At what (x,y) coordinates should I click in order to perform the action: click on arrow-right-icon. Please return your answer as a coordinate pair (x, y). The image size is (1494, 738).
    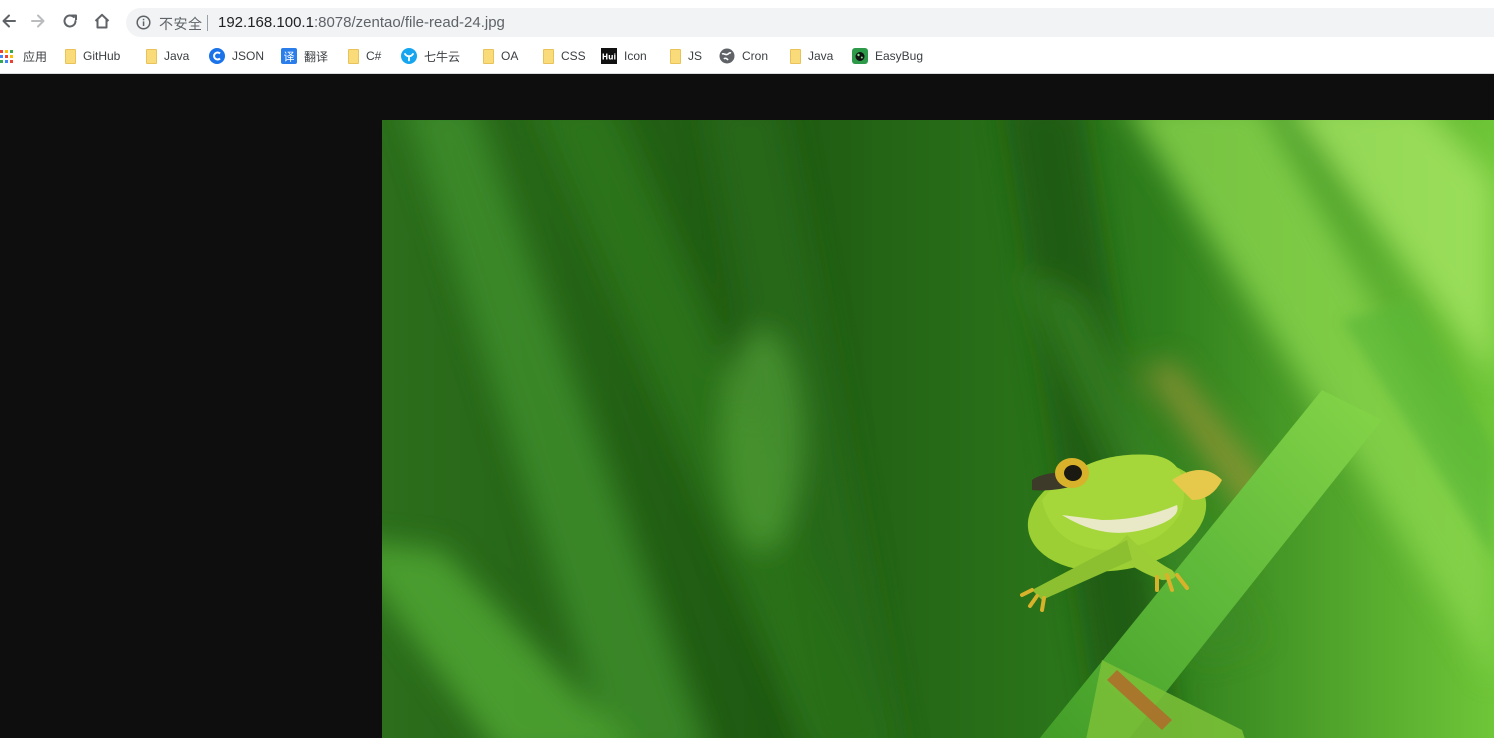
    Looking at the image, I should click on (38, 21).